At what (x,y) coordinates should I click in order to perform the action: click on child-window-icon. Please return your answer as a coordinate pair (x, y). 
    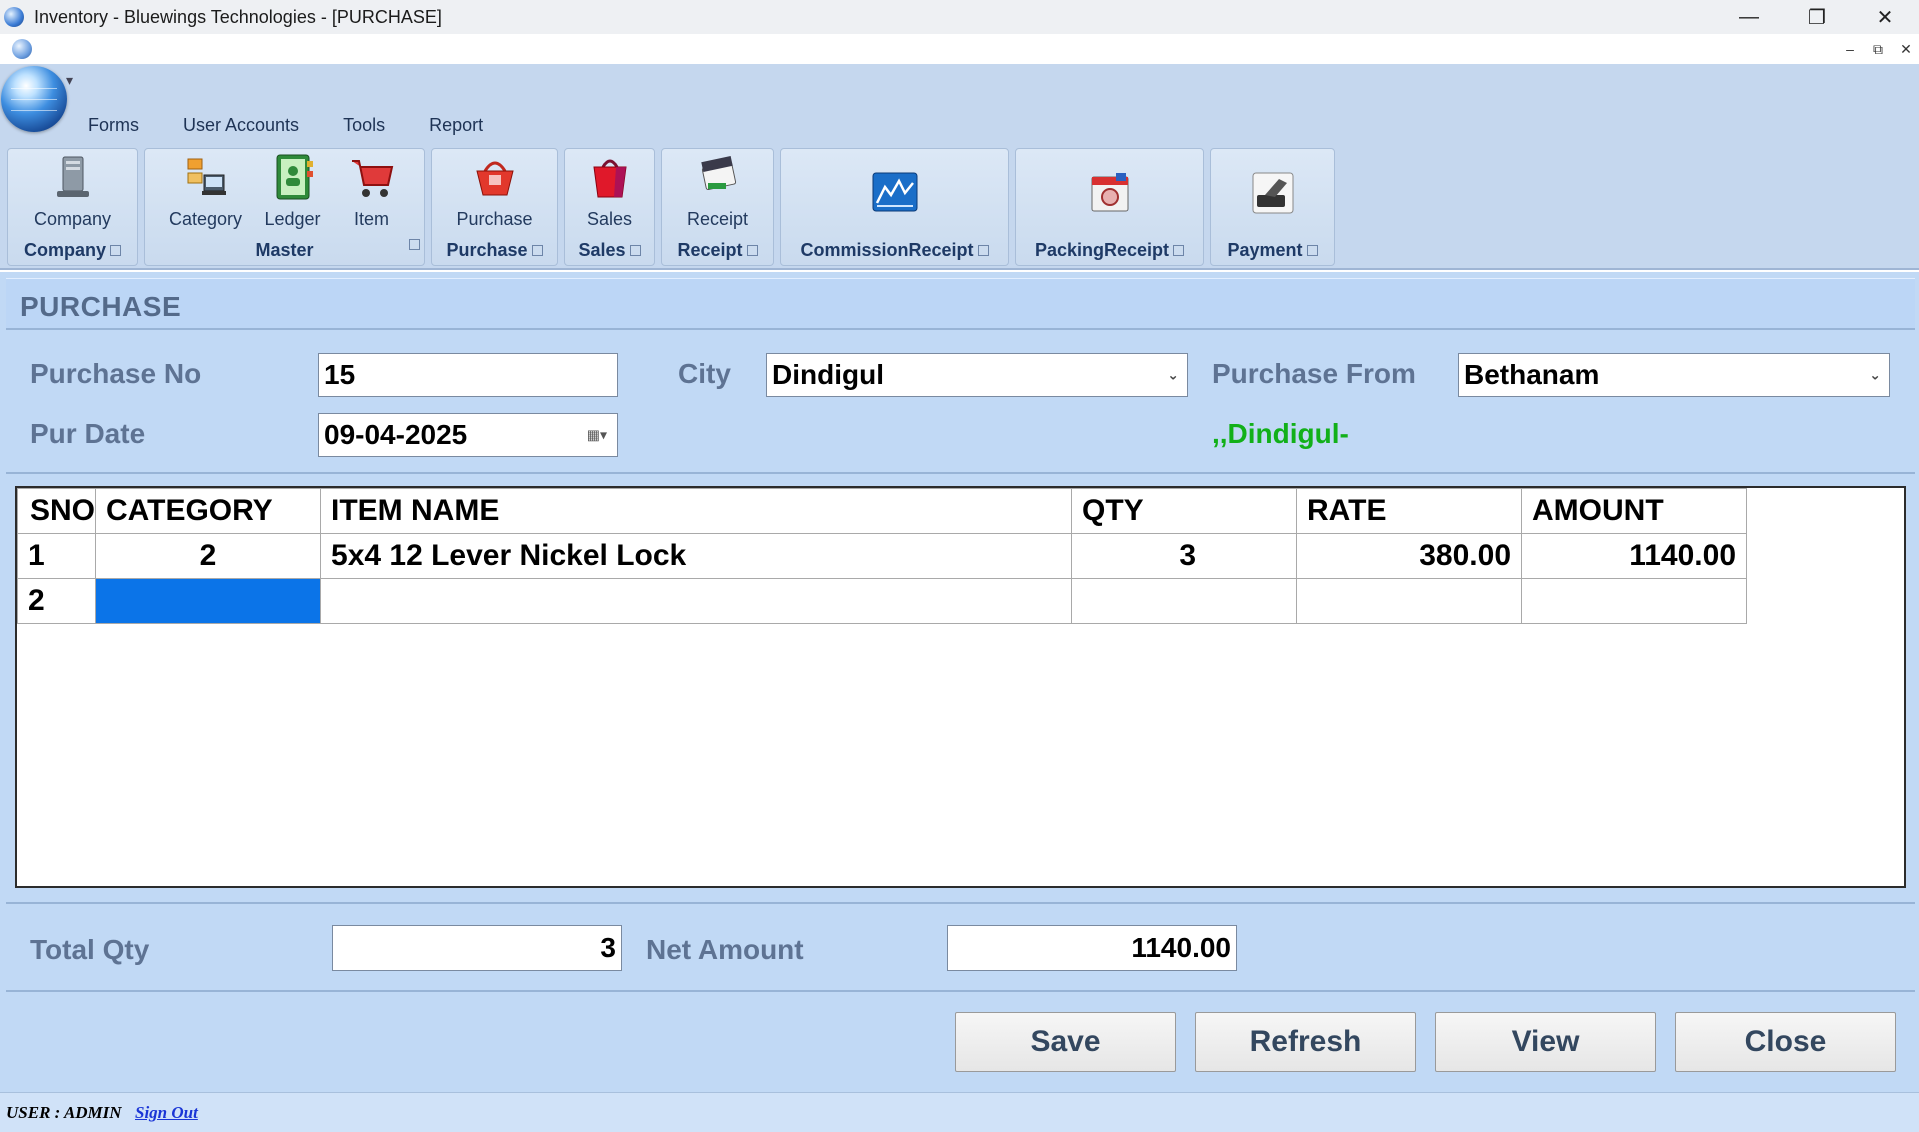
    Looking at the image, I should click on (22, 49).